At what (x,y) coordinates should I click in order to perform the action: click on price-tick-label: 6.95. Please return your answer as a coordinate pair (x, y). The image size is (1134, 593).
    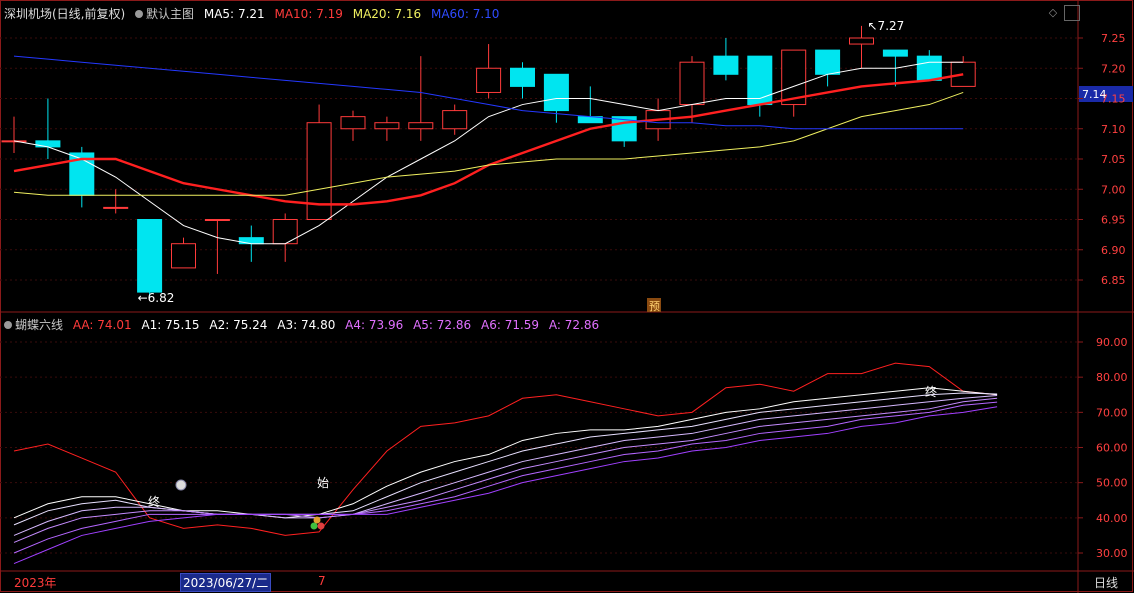
    Looking at the image, I should click on (1113, 220).